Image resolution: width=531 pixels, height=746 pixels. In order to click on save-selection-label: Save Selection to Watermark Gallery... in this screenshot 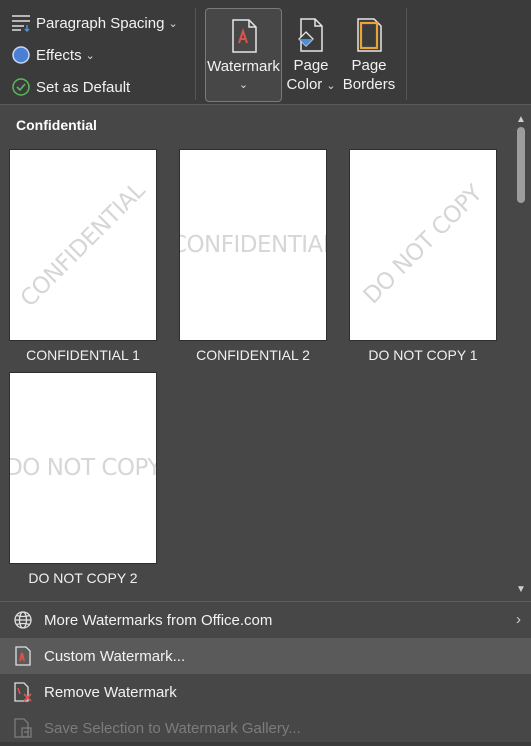, I will do `click(172, 728)`.